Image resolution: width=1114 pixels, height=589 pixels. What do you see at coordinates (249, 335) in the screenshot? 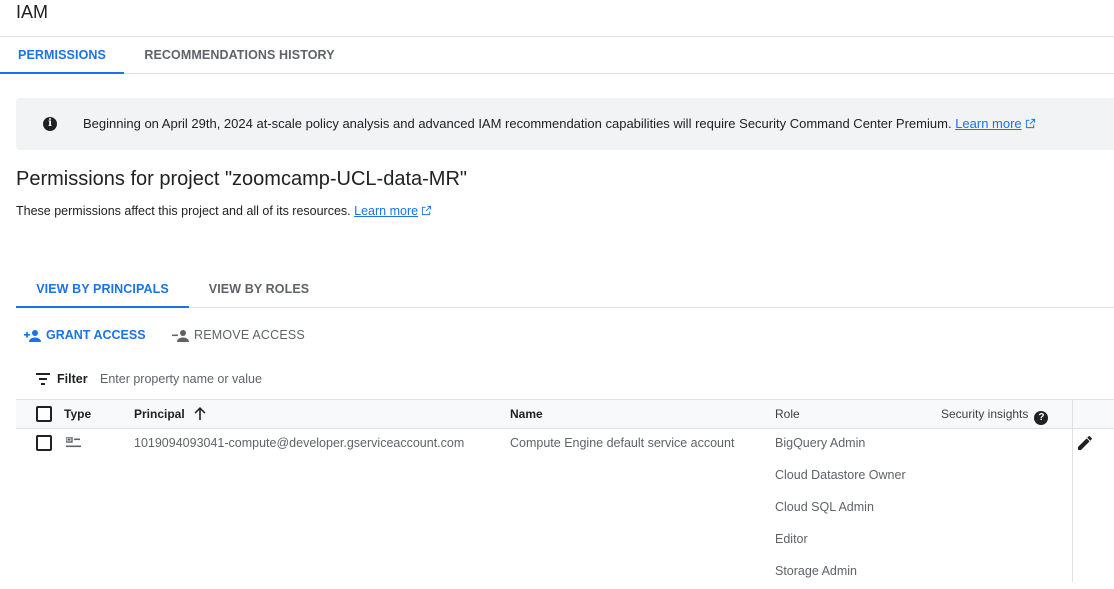
I see `remove-access-label: REMOVE ACCESS` at bounding box center [249, 335].